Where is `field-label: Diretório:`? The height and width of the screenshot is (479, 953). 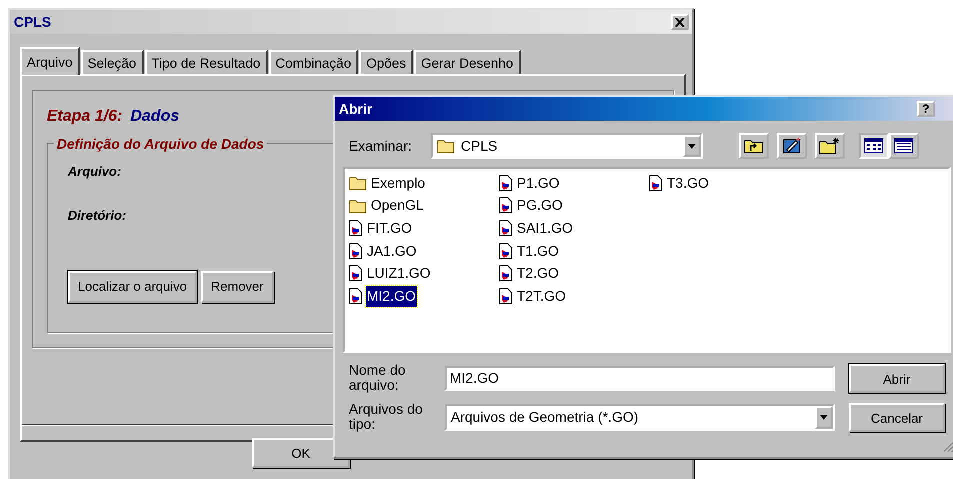 field-label: Diretório: is located at coordinates (97, 215).